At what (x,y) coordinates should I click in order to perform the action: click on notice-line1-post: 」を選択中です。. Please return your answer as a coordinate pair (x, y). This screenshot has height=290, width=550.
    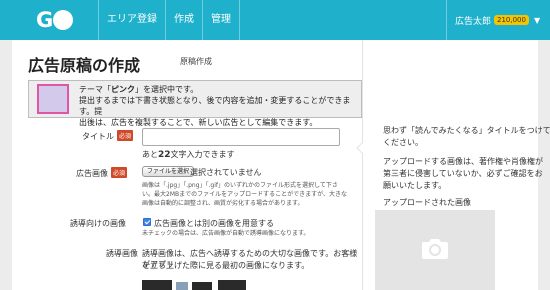
    Looking at the image, I should click on (167, 89).